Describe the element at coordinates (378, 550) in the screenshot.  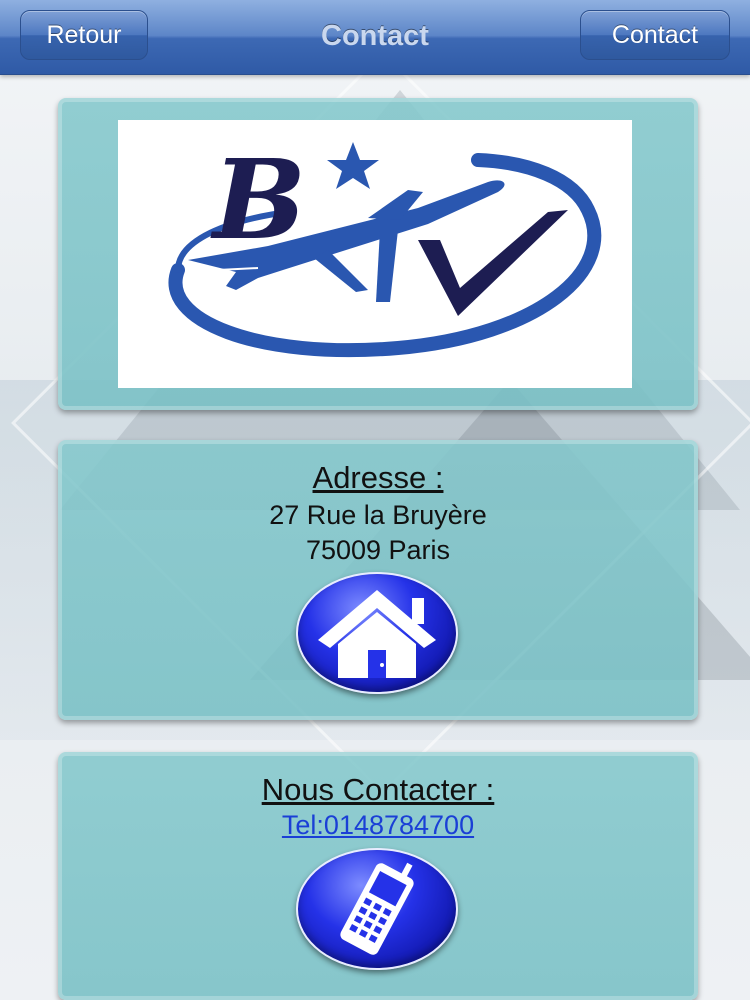
I see `address-city: 75009 Paris` at that location.